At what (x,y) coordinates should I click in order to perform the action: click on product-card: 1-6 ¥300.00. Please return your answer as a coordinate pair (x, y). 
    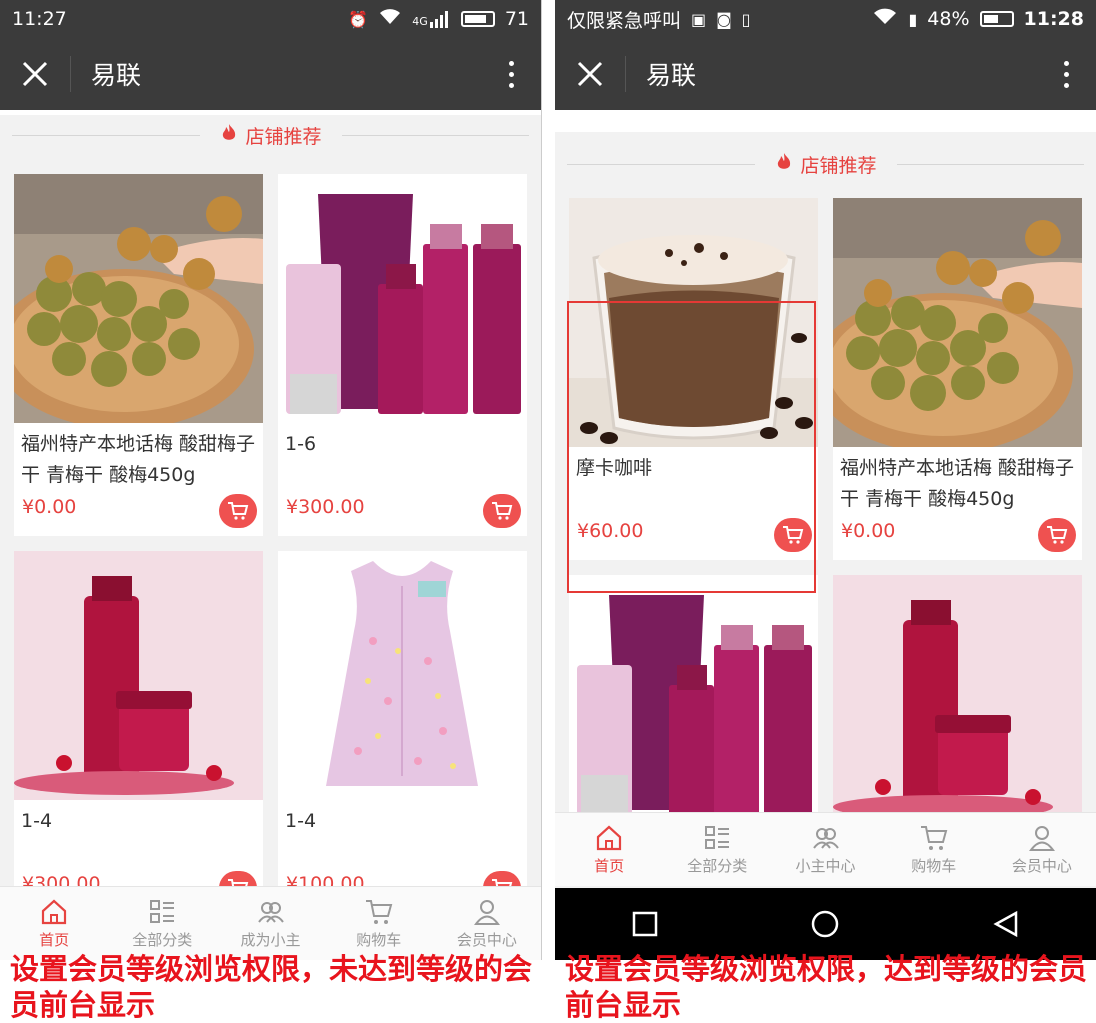
    Looking at the image, I should click on (402, 355).